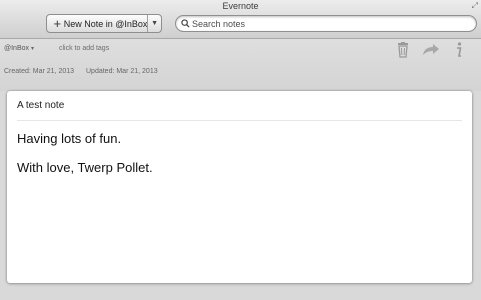 This screenshot has width=481, height=300. Describe the element at coordinates (459, 50) in the screenshot. I see `info-icon` at that location.